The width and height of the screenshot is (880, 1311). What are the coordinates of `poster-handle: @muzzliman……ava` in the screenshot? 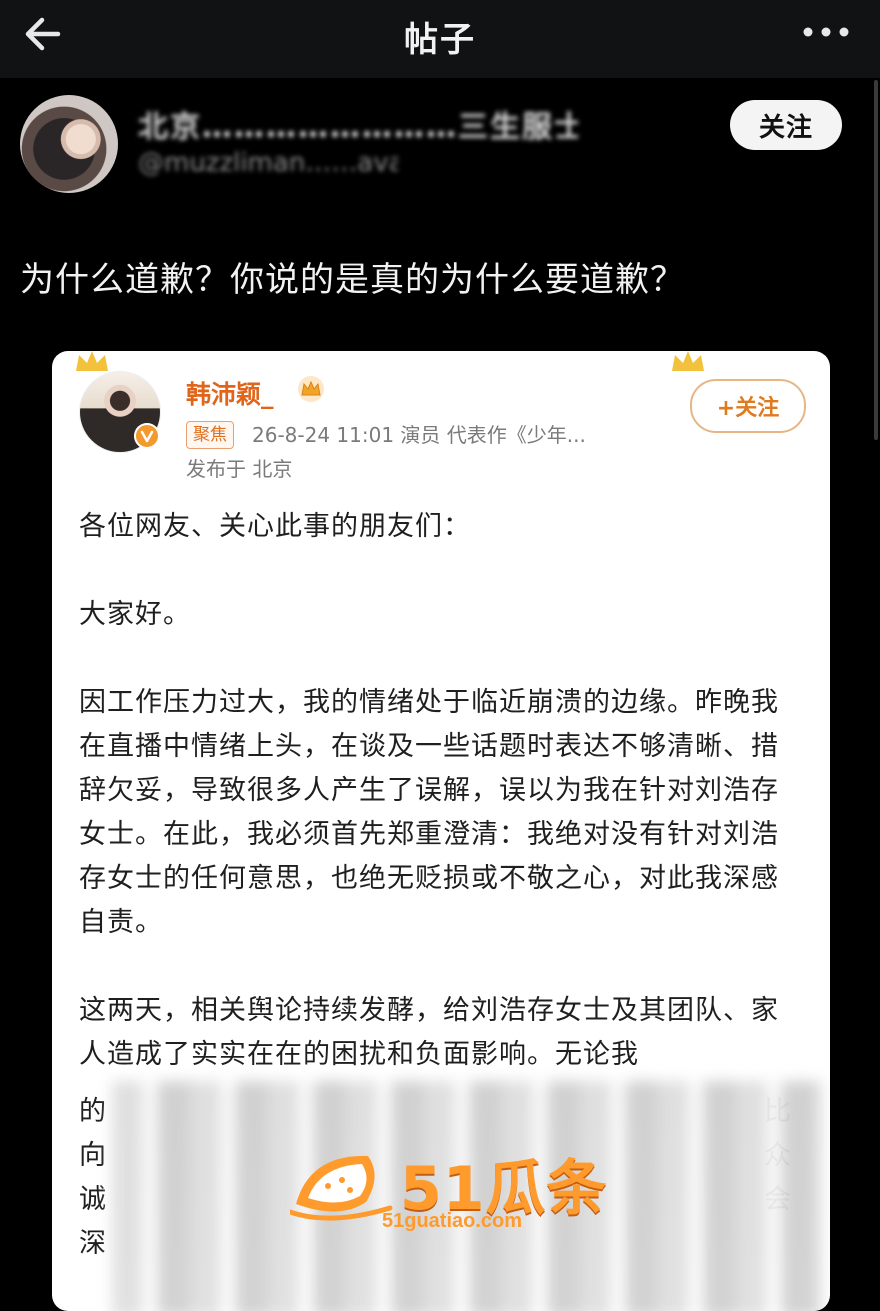 It's located at (268, 163).